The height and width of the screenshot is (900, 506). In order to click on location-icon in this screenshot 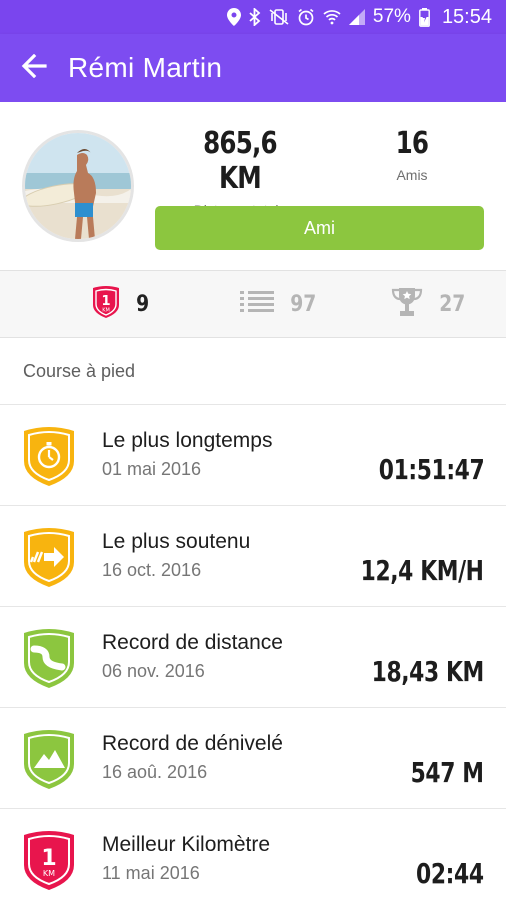, I will do `click(233, 17)`.